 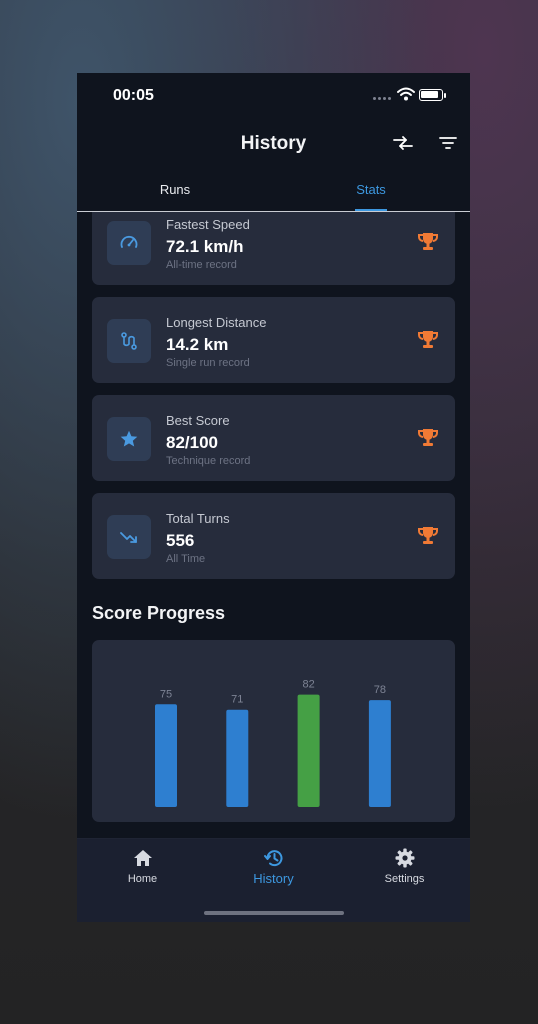 What do you see at coordinates (274, 913) in the screenshot?
I see `home-indicator` at bounding box center [274, 913].